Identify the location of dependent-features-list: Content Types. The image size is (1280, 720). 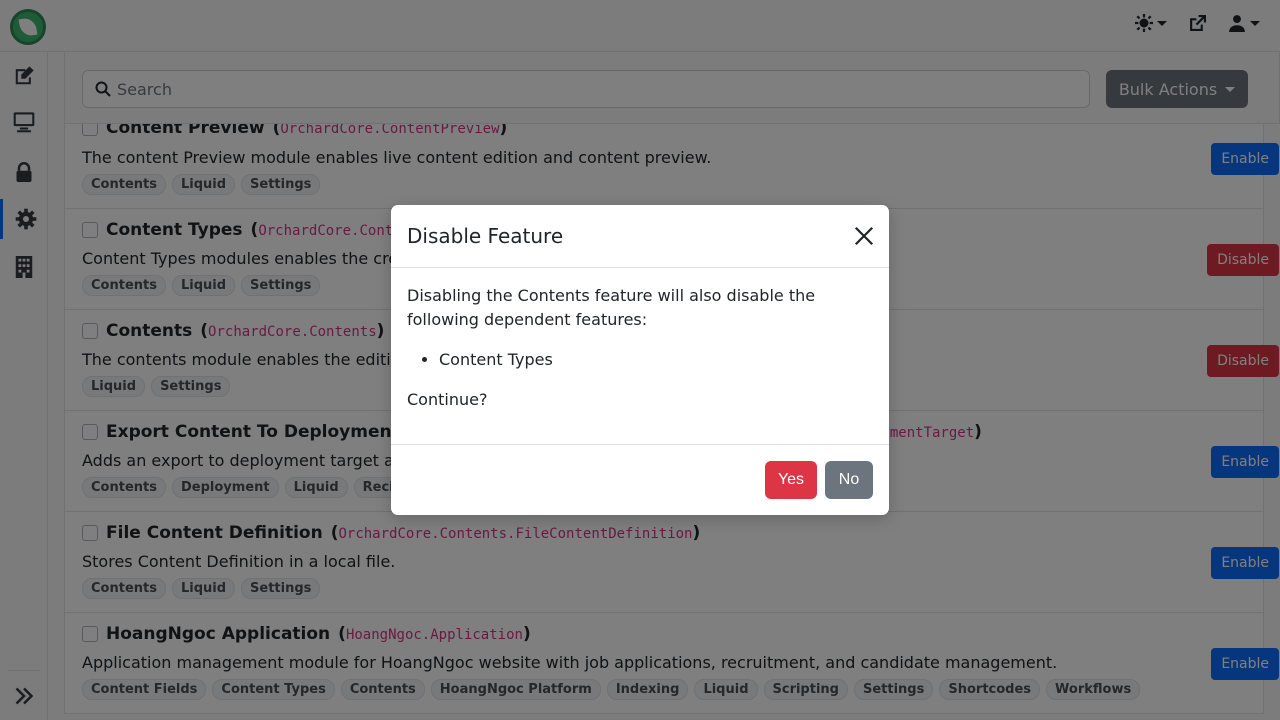
(656, 360).